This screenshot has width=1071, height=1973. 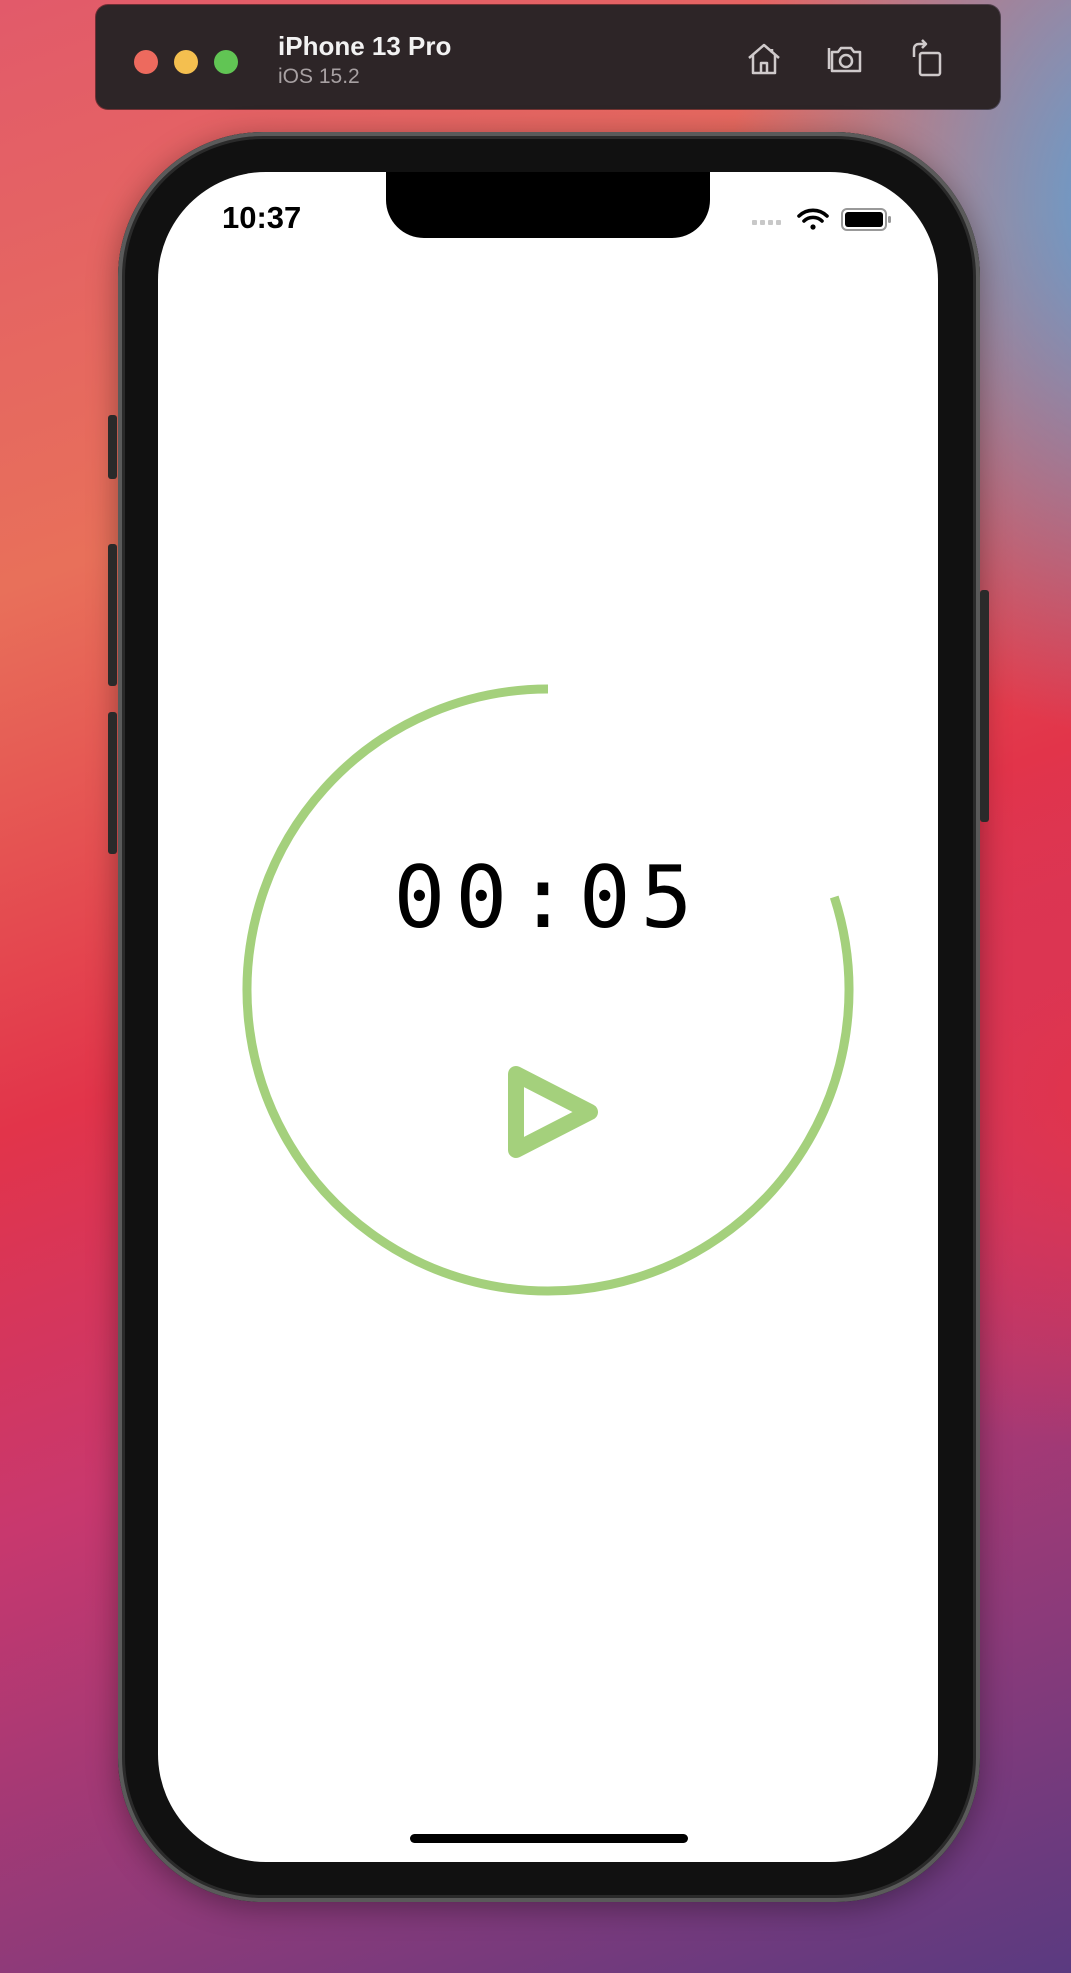 I want to click on home-indicator, so click(x=549, y=1838).